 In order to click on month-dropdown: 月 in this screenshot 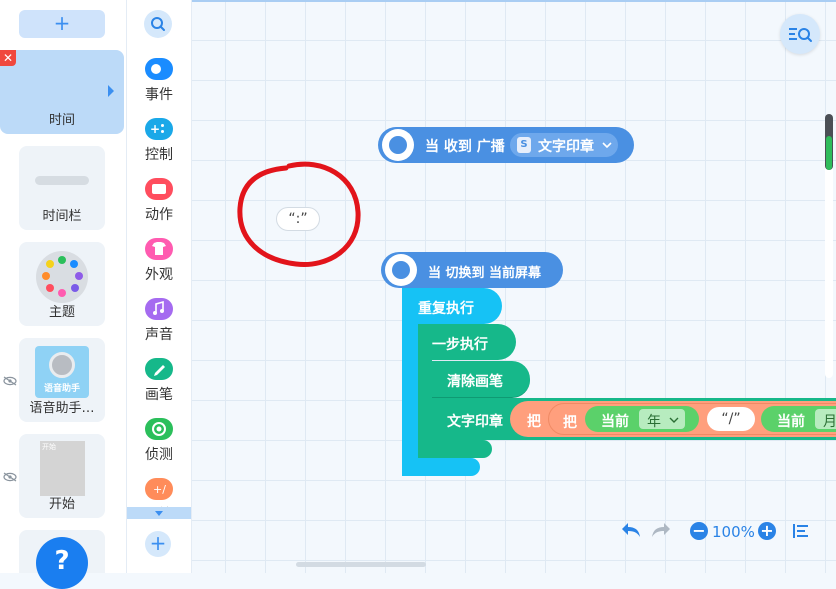, I will do `click(825, 419)`.